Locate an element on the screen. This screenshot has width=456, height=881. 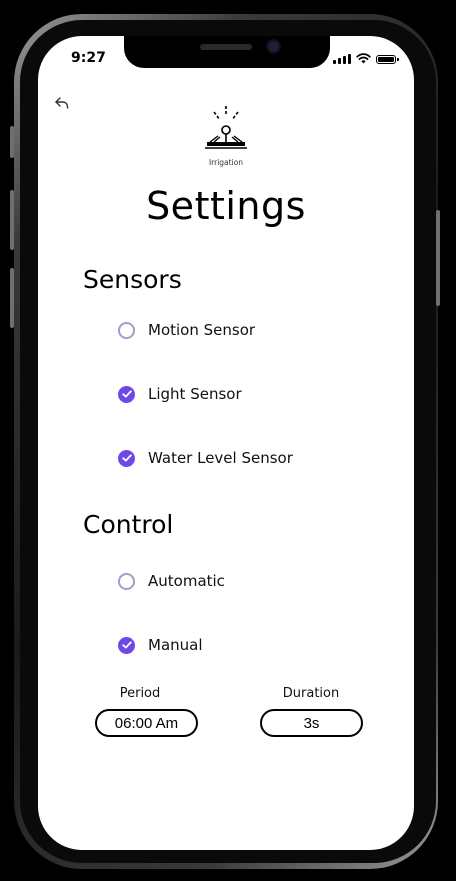
speaker-grille is located at coordinates (226, 47).